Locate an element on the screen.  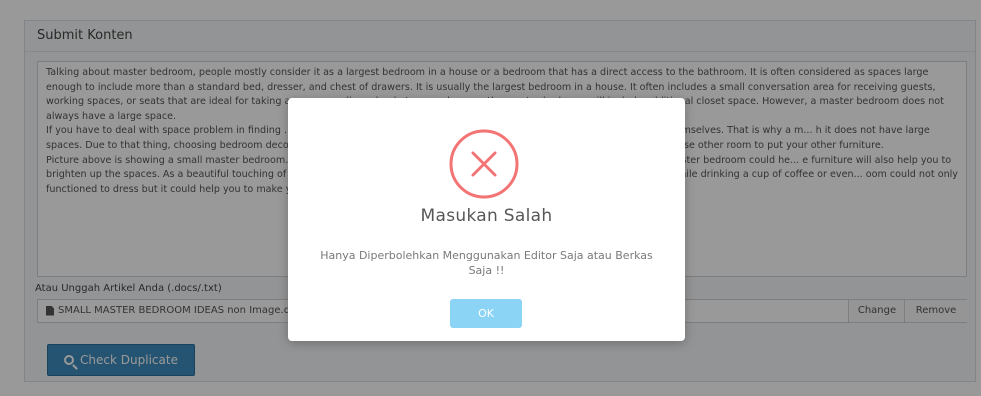
error-x-icon is located at coordinates (484, 164).